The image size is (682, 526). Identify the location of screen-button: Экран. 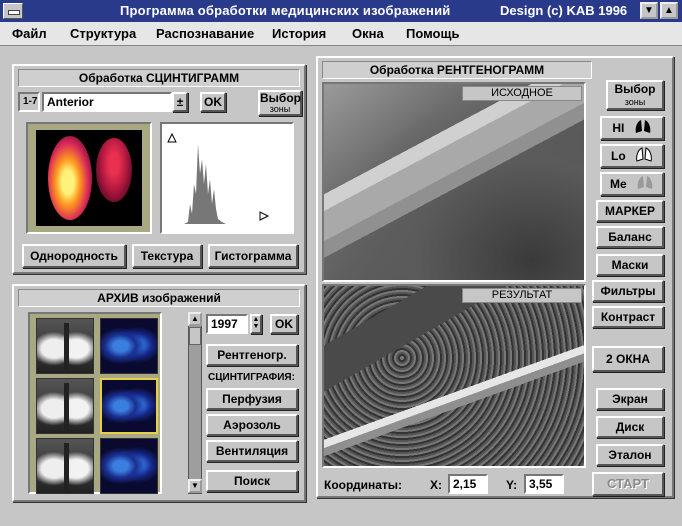
(630, 399).